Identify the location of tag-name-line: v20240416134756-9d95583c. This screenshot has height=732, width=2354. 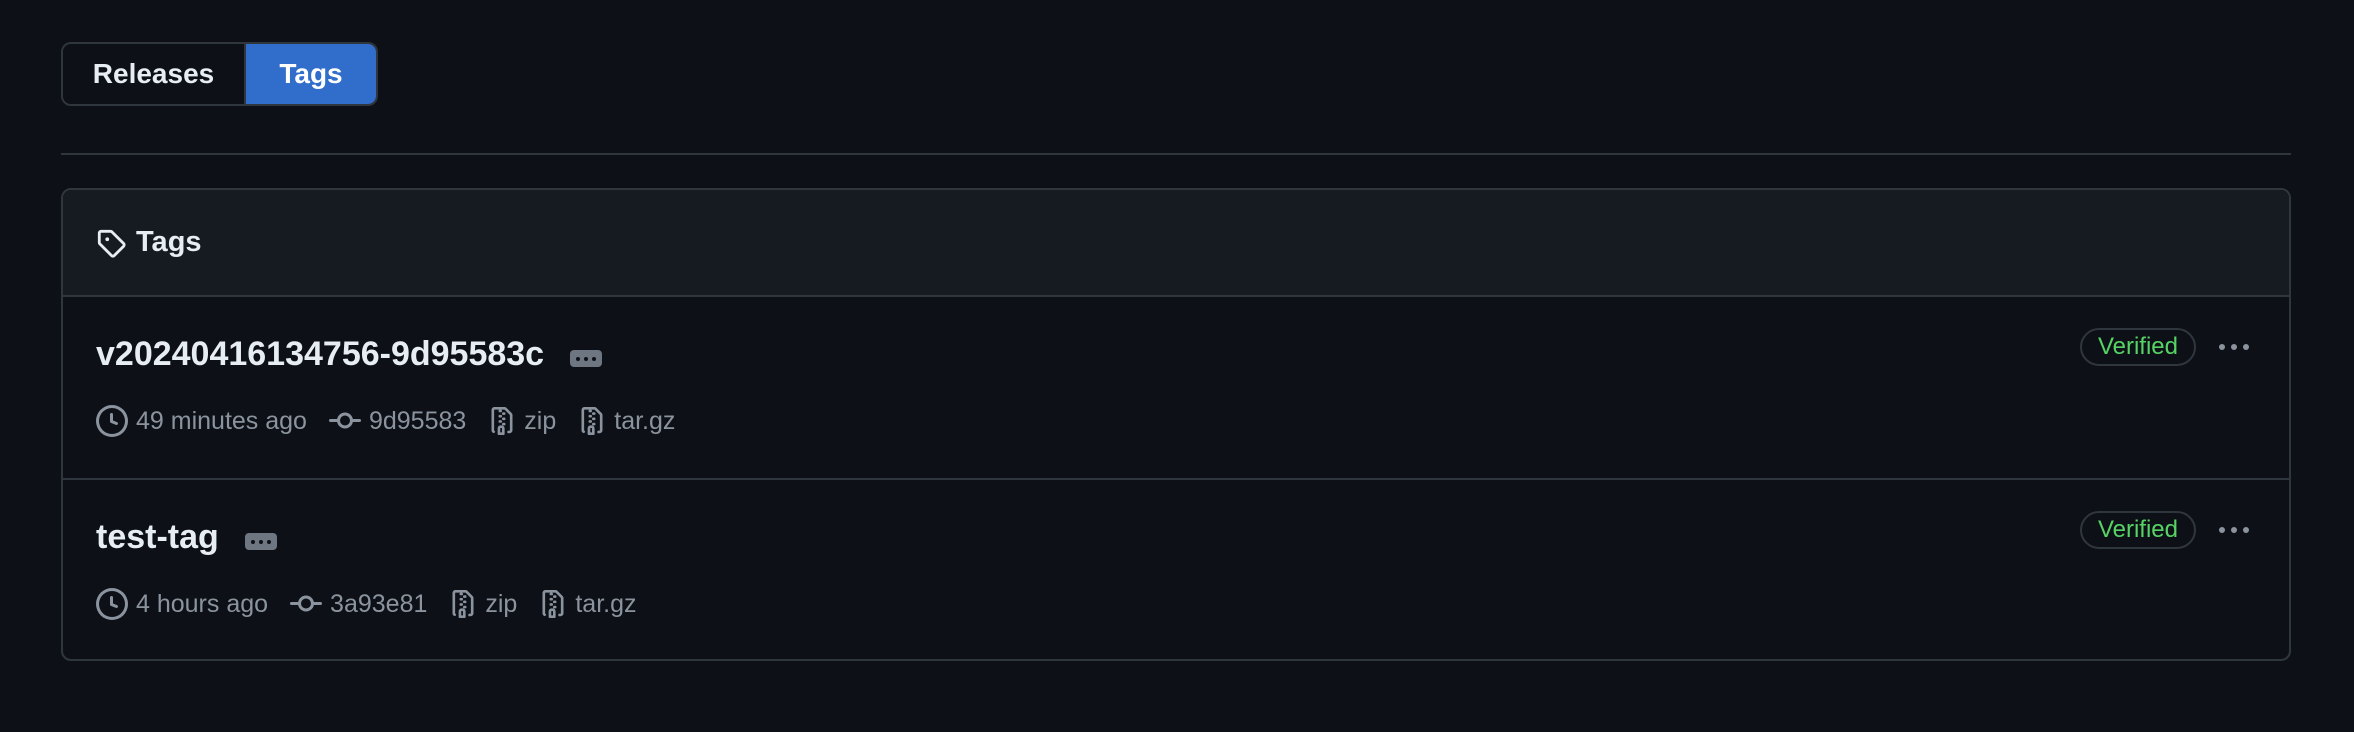
(349, 354).